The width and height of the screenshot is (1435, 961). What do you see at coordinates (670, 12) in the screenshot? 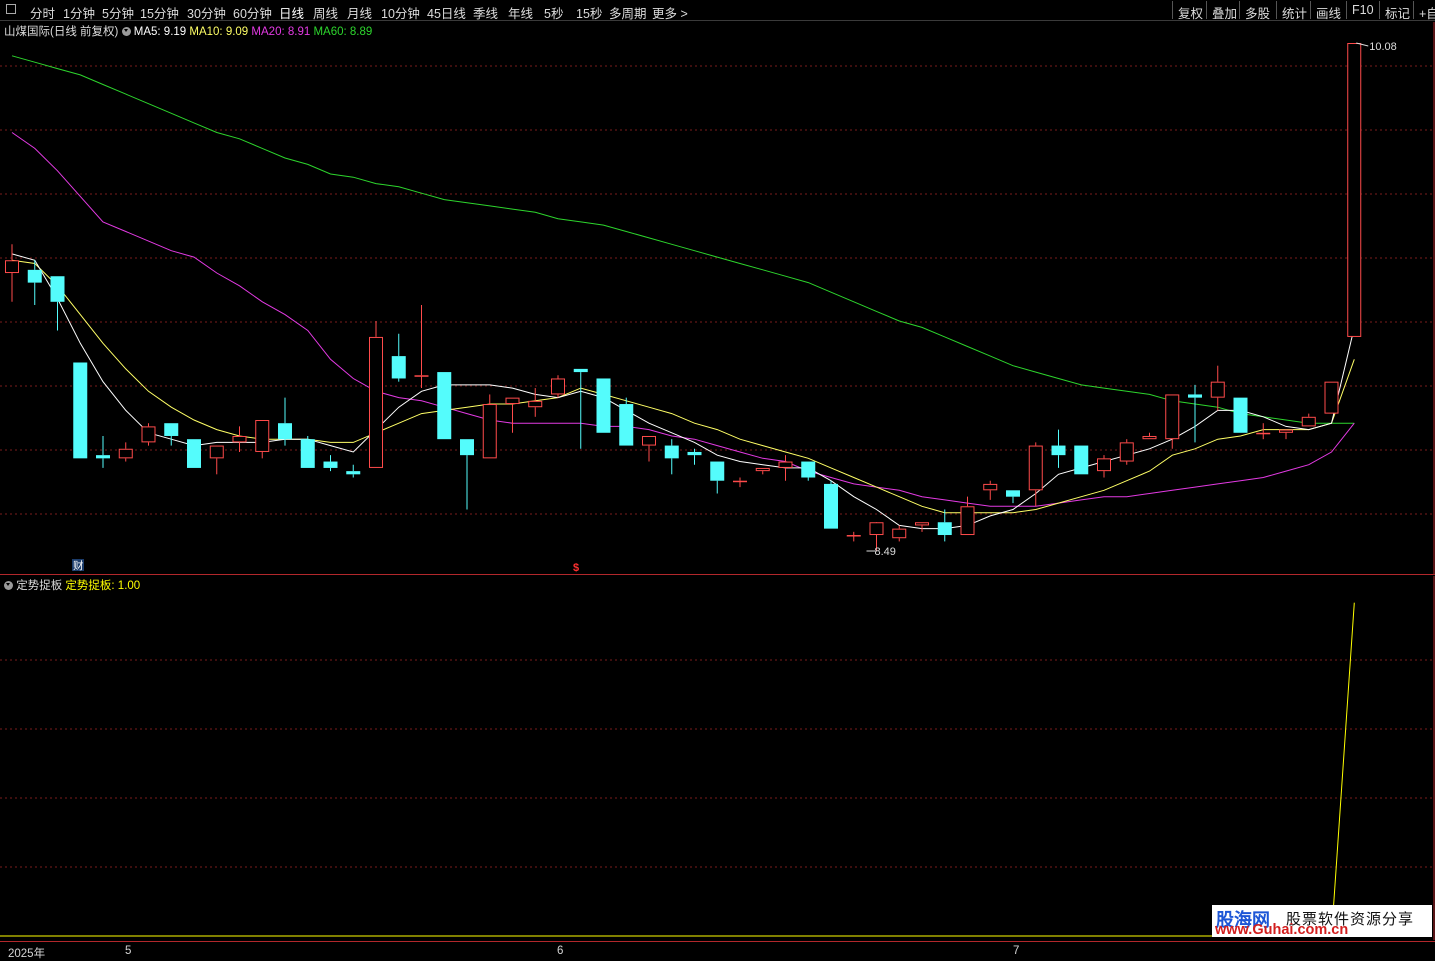
I see `period-tab-16: 更多 >` at bounding box center [670, 12].